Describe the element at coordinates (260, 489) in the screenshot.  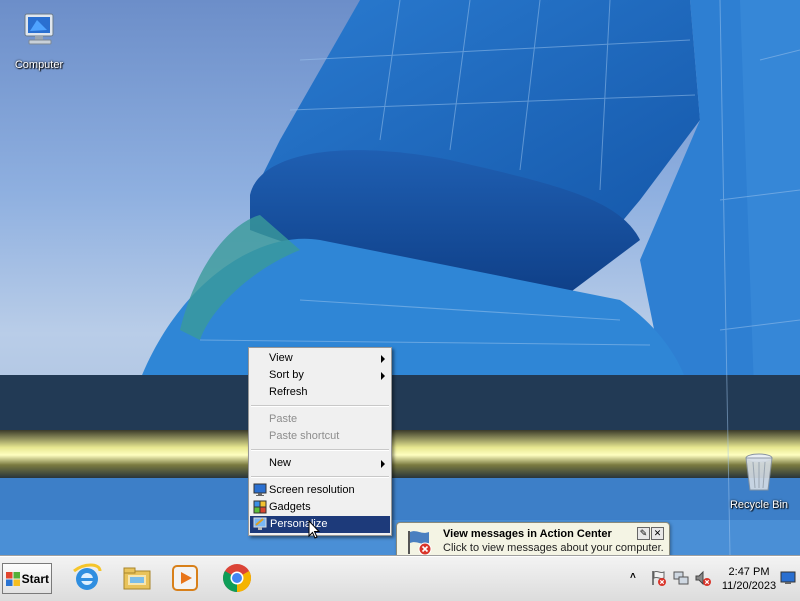
I see `screen-resolution-icon` at that location.